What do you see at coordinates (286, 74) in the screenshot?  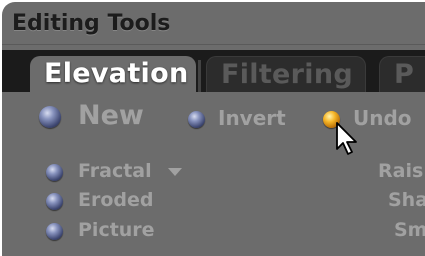 I see `tab-filtering: Filtering` at bounding box center [286, 74].